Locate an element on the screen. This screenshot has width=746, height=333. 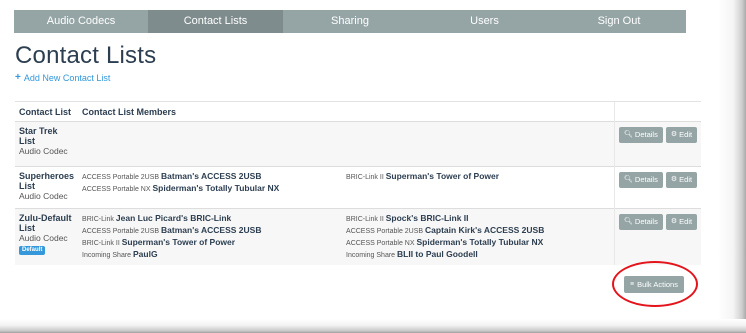
table-header-row: Contact List Contact List Members is located at coordinates (358, 111).